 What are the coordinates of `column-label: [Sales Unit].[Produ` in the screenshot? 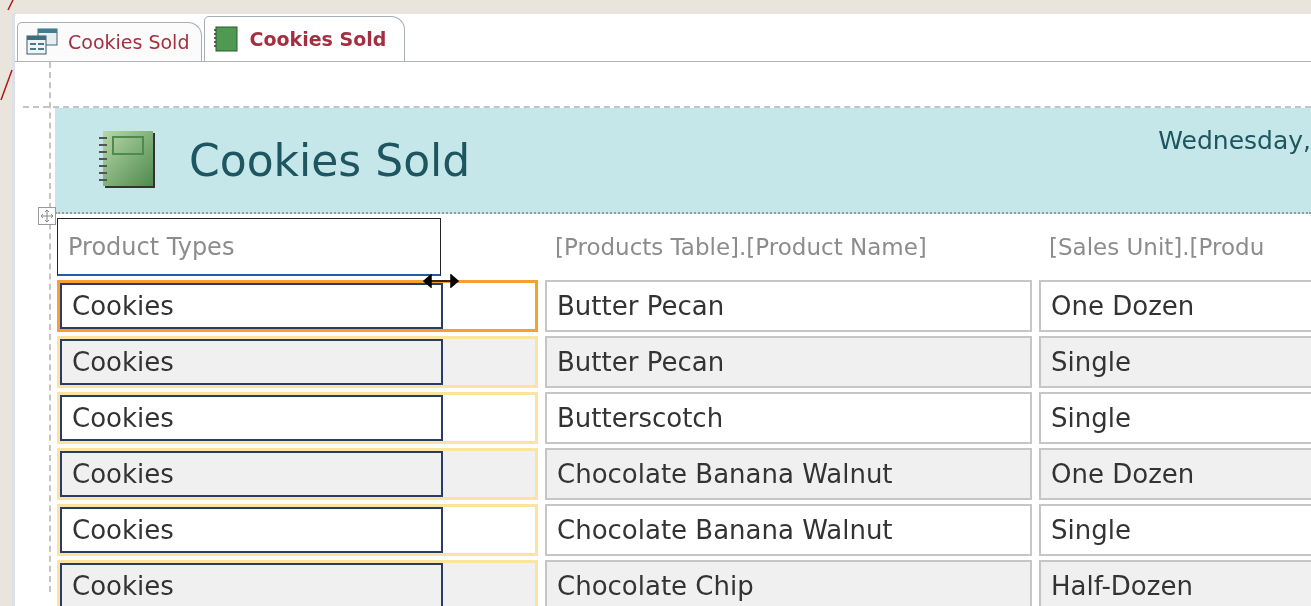 It's located at (1157, 247).